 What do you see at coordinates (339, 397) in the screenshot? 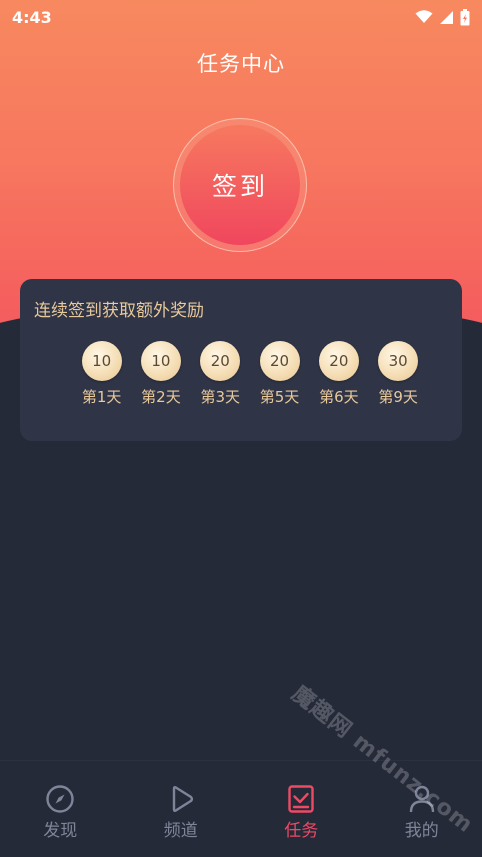
I see `reward-day-label: 第6天` at bounding box center [339, 397].